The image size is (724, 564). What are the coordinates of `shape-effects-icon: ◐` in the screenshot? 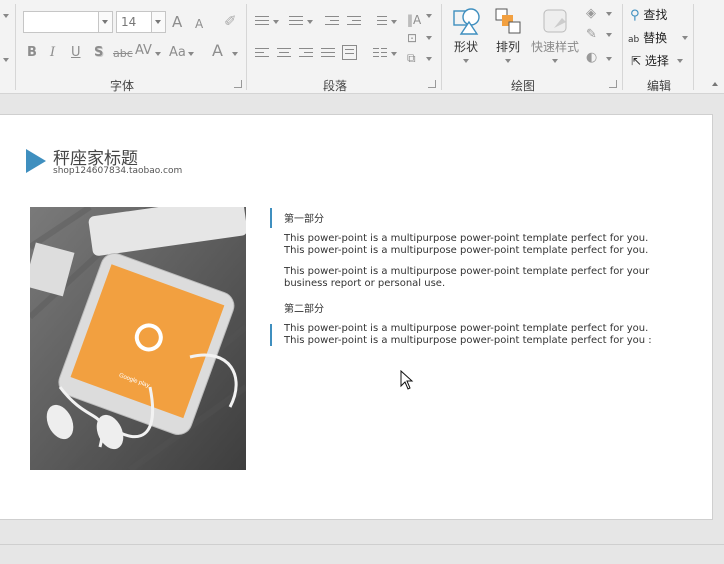 It's located at (591, 58).